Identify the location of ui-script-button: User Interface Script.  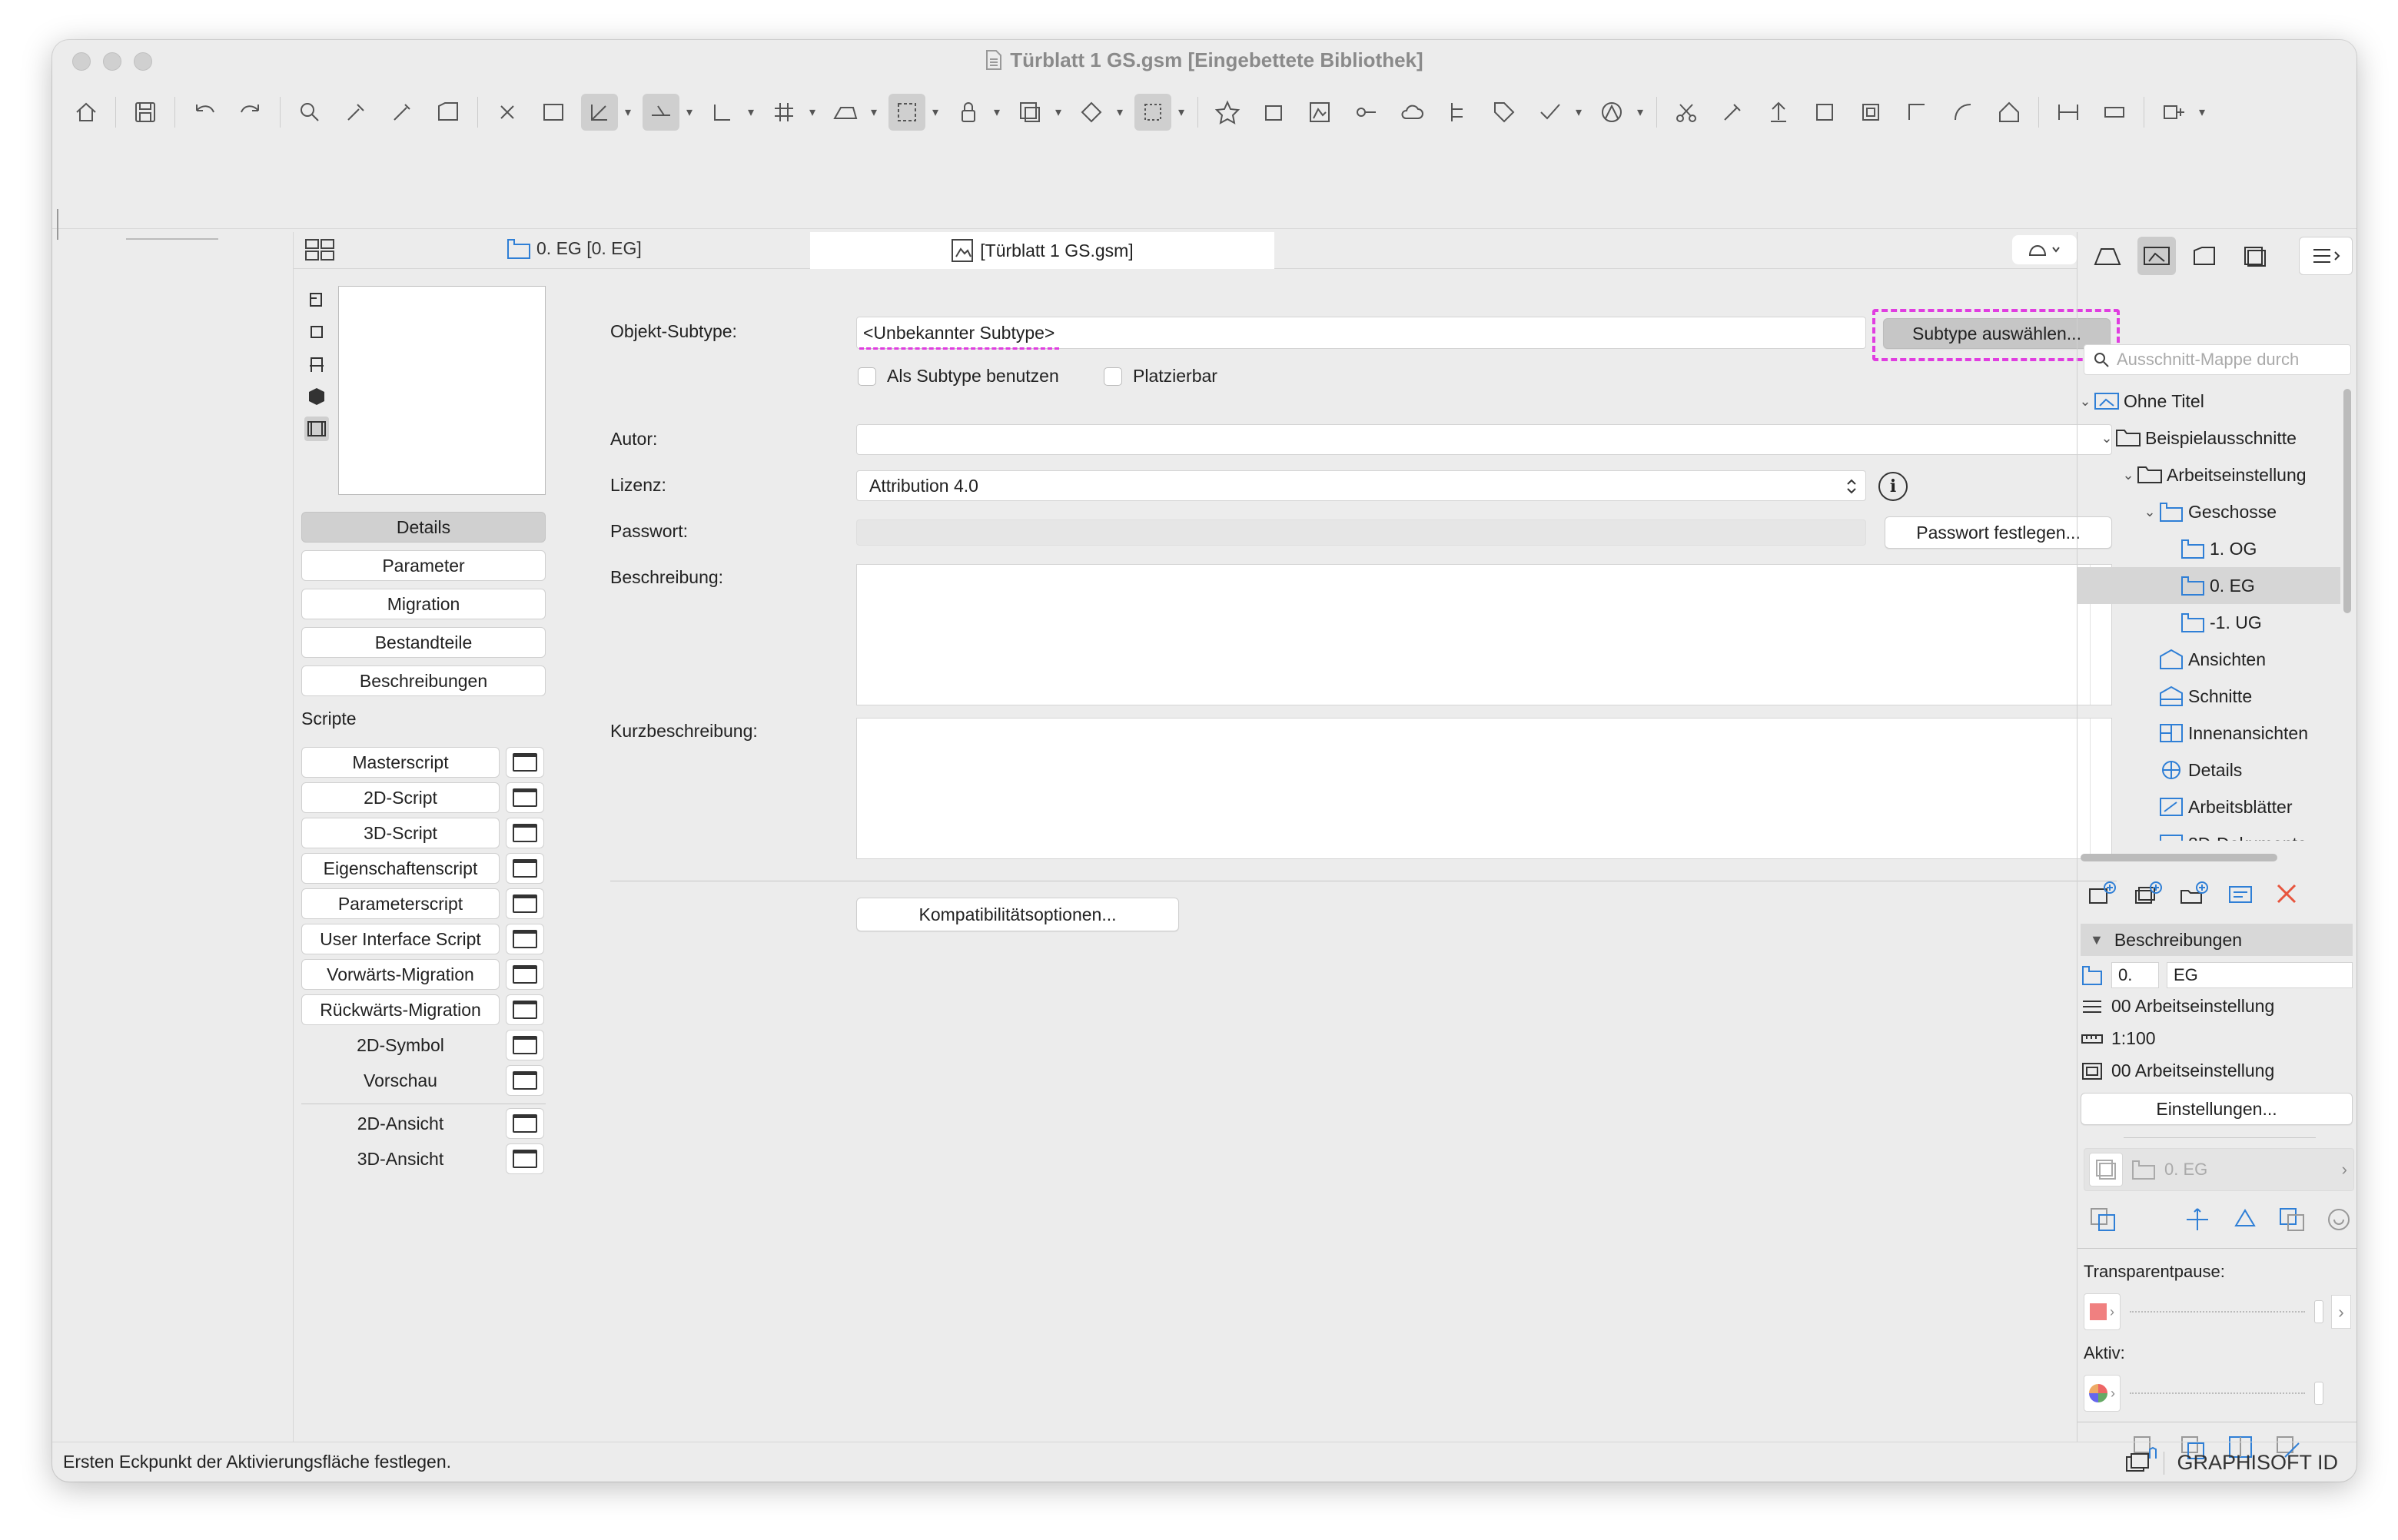
(401, 939).